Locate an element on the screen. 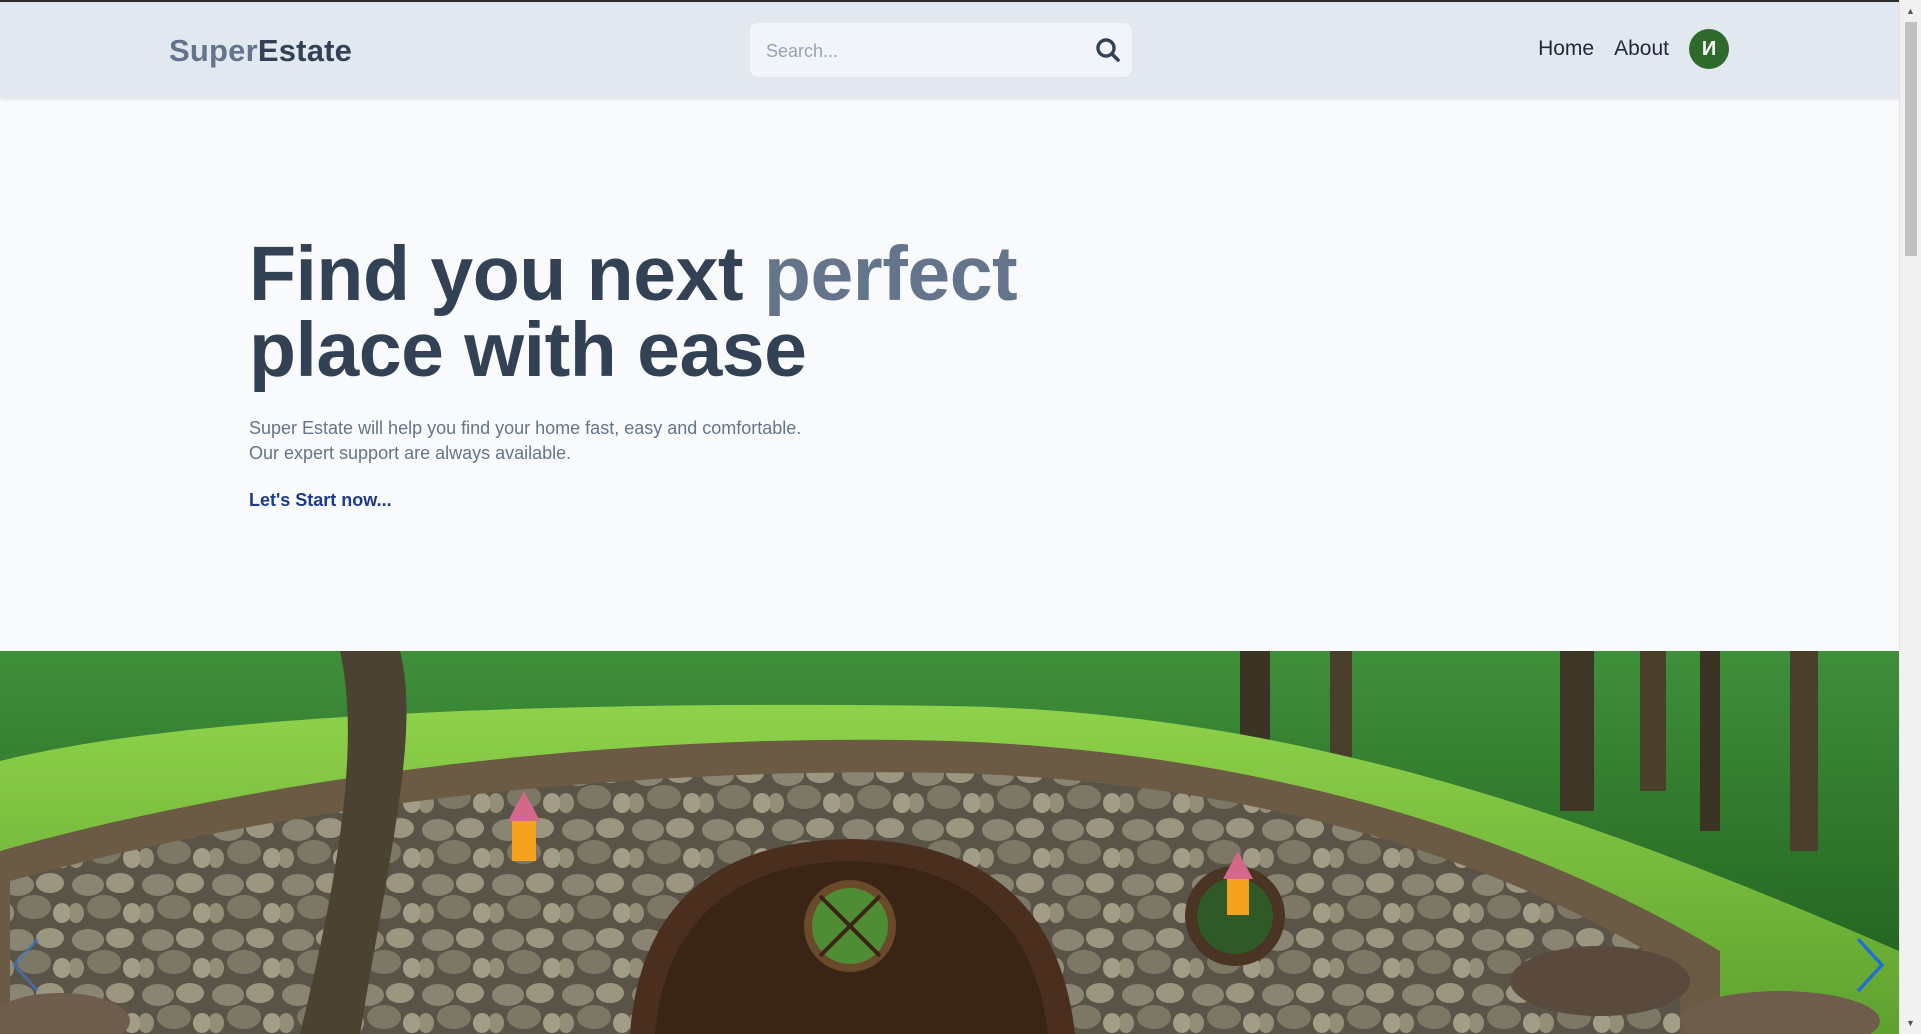 This screenshot has width=1921, height=1034. avatar: И is located at coordinates (1709, 49).